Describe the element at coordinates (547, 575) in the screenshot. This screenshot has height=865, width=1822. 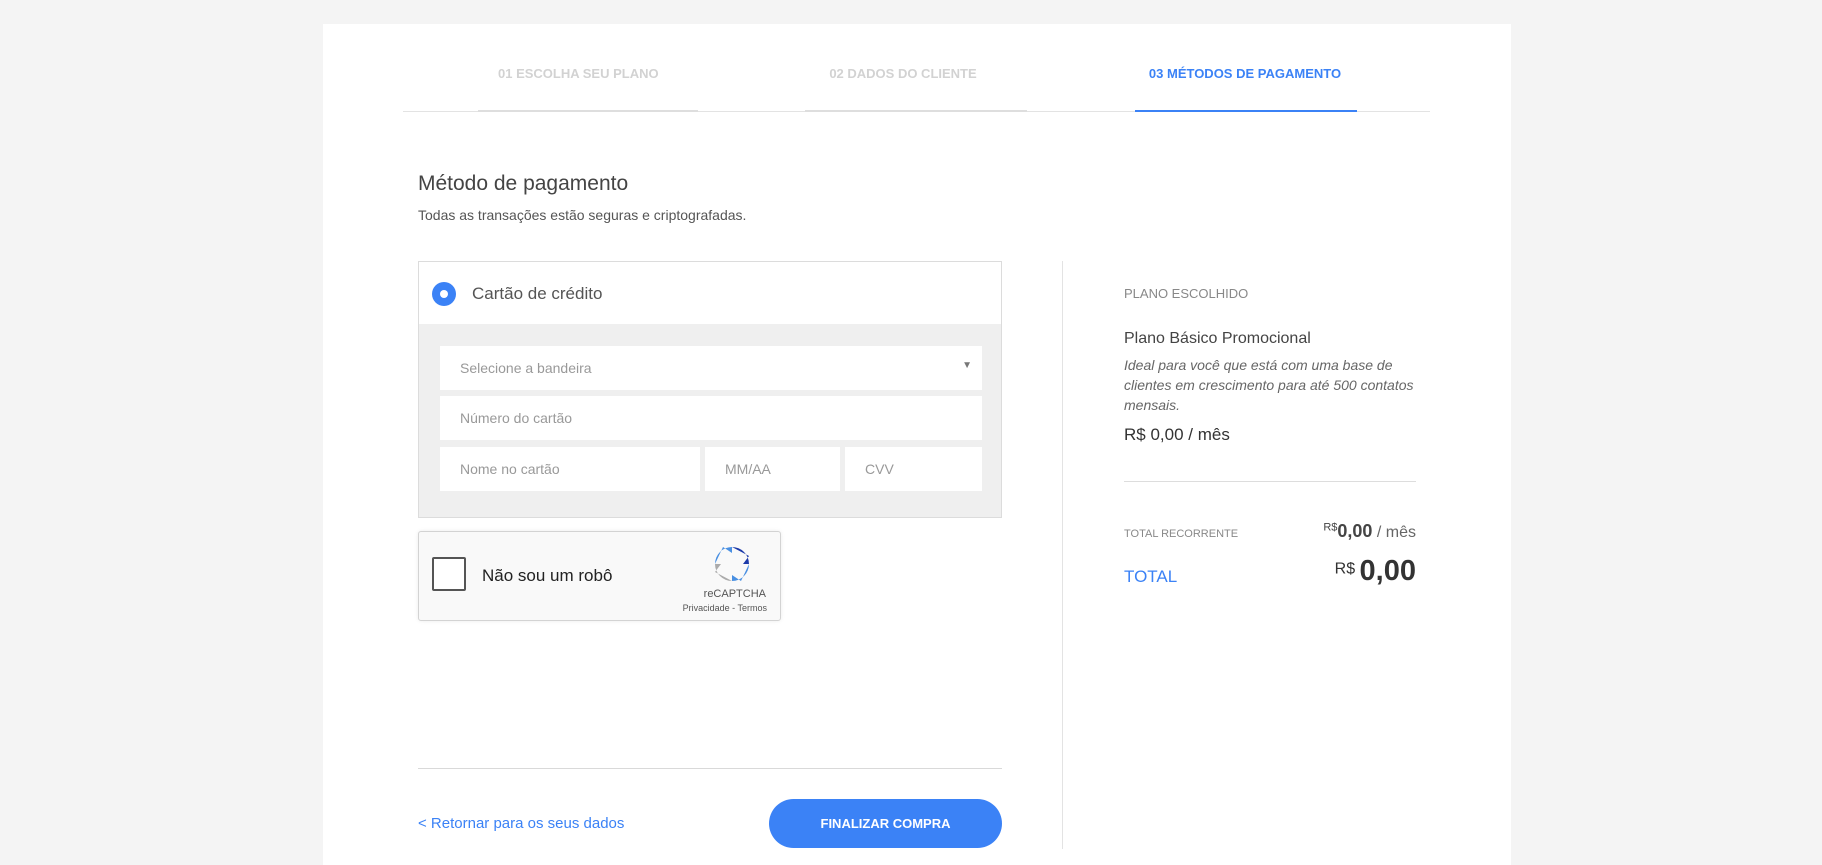
I see `recaptcha-label: Não sou um robô` at that location.